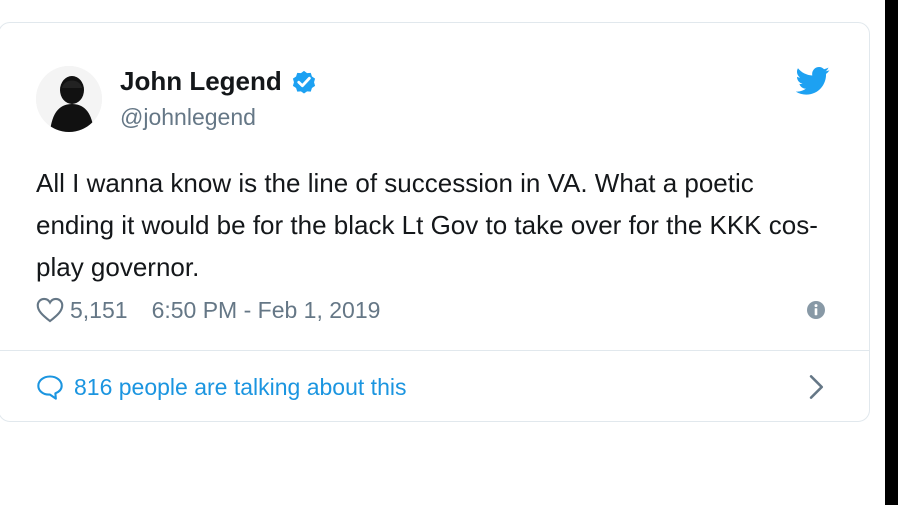 The height and width of the screenshot is (505, 898). What do you see at coordinates (435, 350) in the screenshot?
I see `card-divider` at bounding box center [435, 350].